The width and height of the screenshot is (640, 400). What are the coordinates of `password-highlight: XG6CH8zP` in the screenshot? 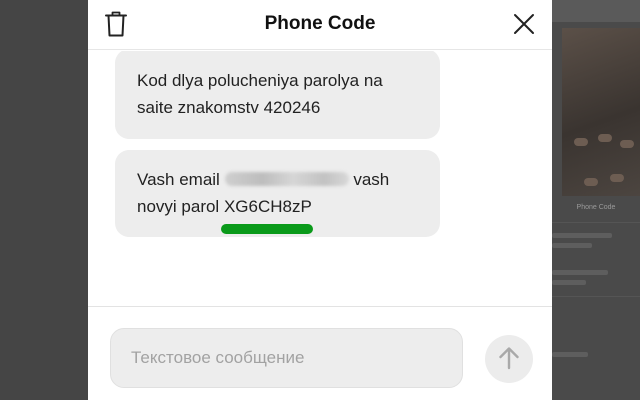 It's located at (266, 213).